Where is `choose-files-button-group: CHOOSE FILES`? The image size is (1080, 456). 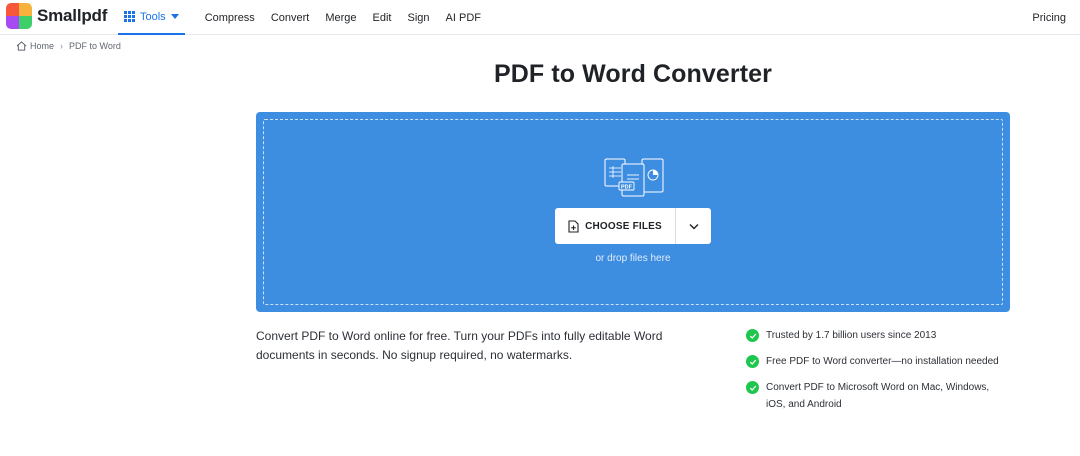 choose-files-button-group: CHOOSE FILES is located at coordinates (633, 226).